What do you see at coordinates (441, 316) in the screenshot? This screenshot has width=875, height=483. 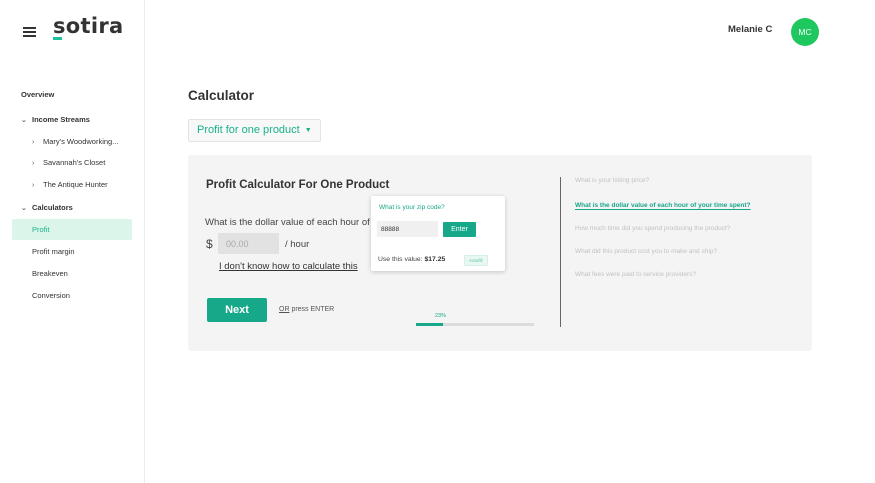 I see `progress-percent: 23%` at bounding box center [441, 316].